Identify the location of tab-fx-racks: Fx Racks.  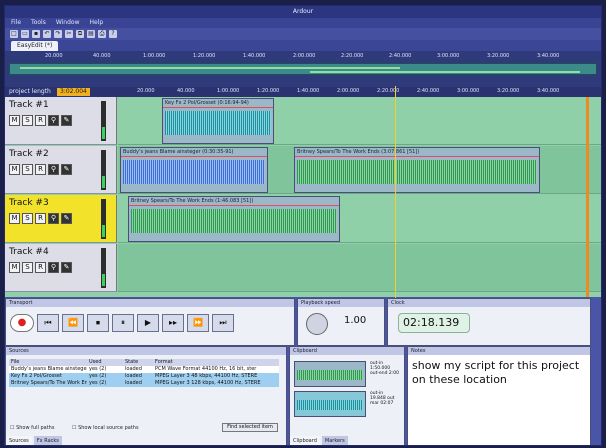
(47, 440).